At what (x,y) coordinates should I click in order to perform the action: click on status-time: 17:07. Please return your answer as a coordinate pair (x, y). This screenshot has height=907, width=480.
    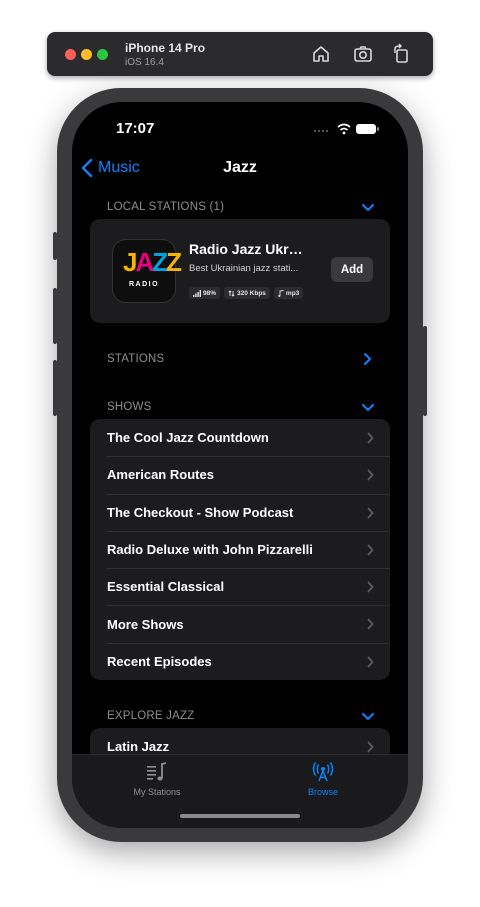
    Looking at the image, I should click on (135, 128).